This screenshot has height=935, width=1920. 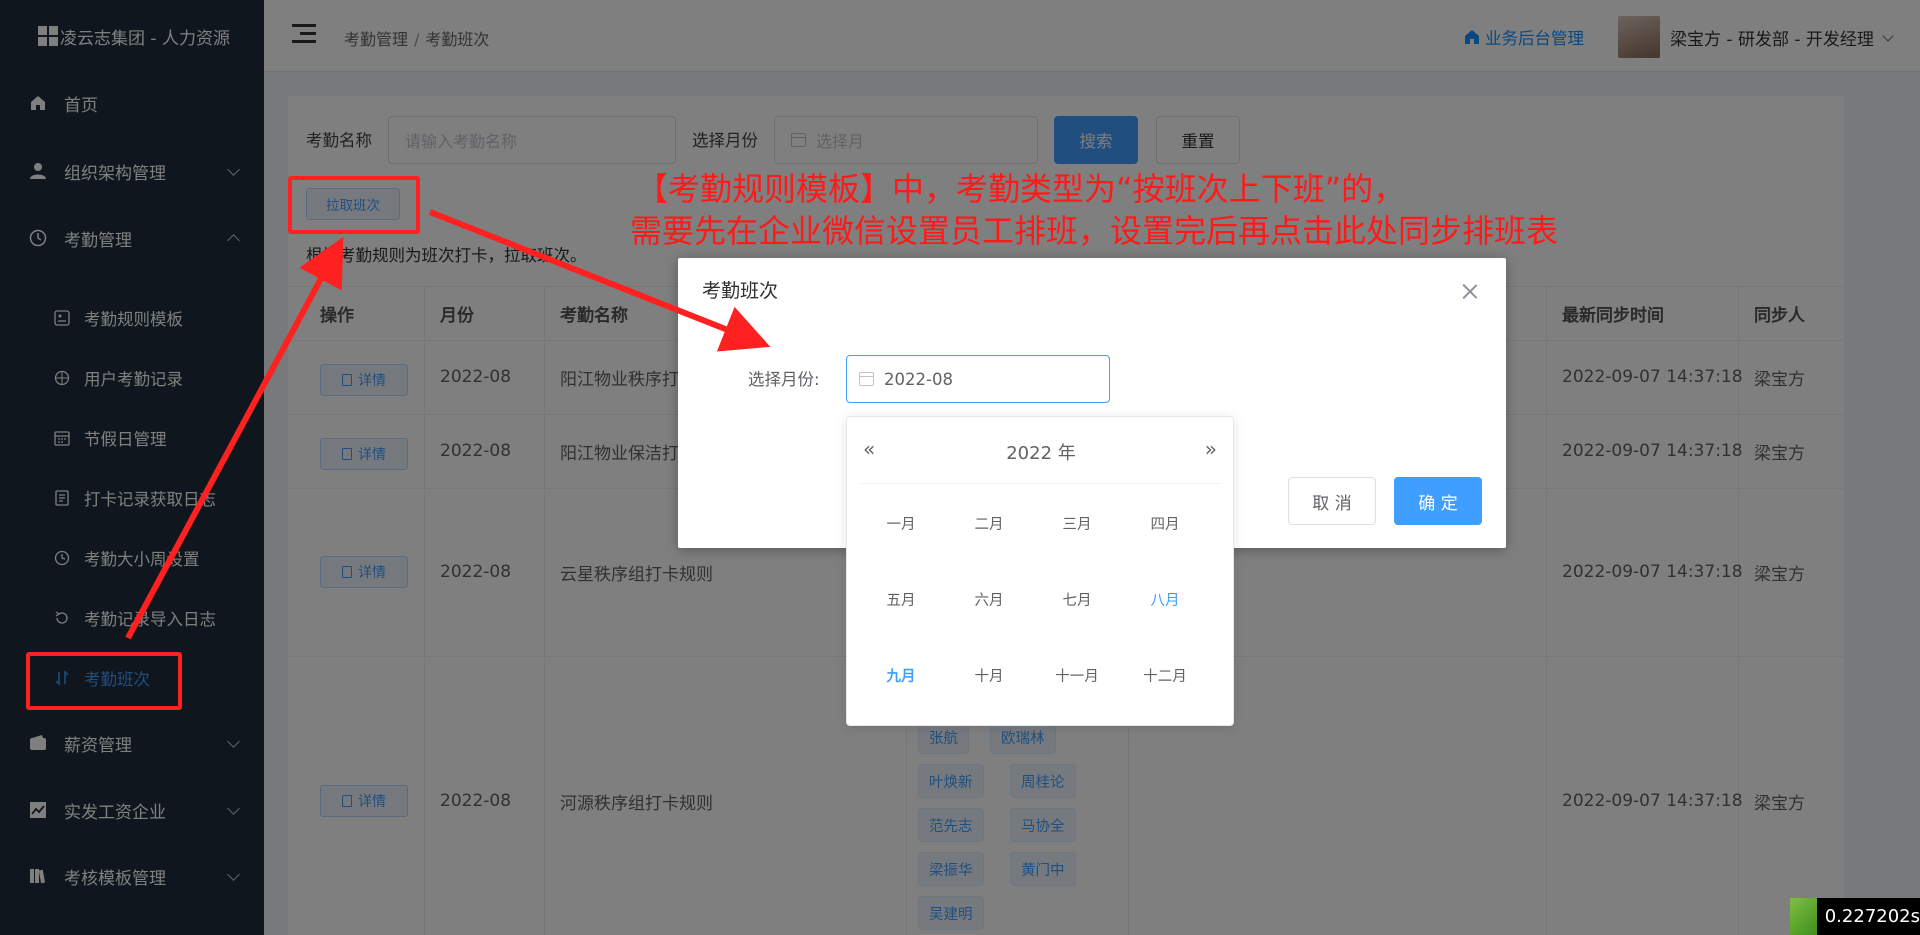 I want to click on month-cell: 九月, so click(x=901, y=675).